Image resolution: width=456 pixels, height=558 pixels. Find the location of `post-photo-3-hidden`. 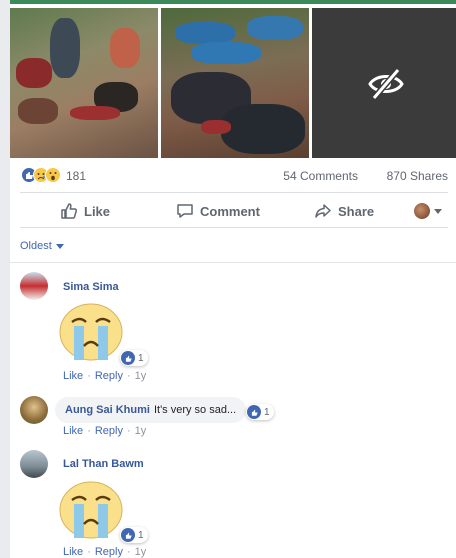

post-photo-3-hidden is located at coordinates (384, 83).